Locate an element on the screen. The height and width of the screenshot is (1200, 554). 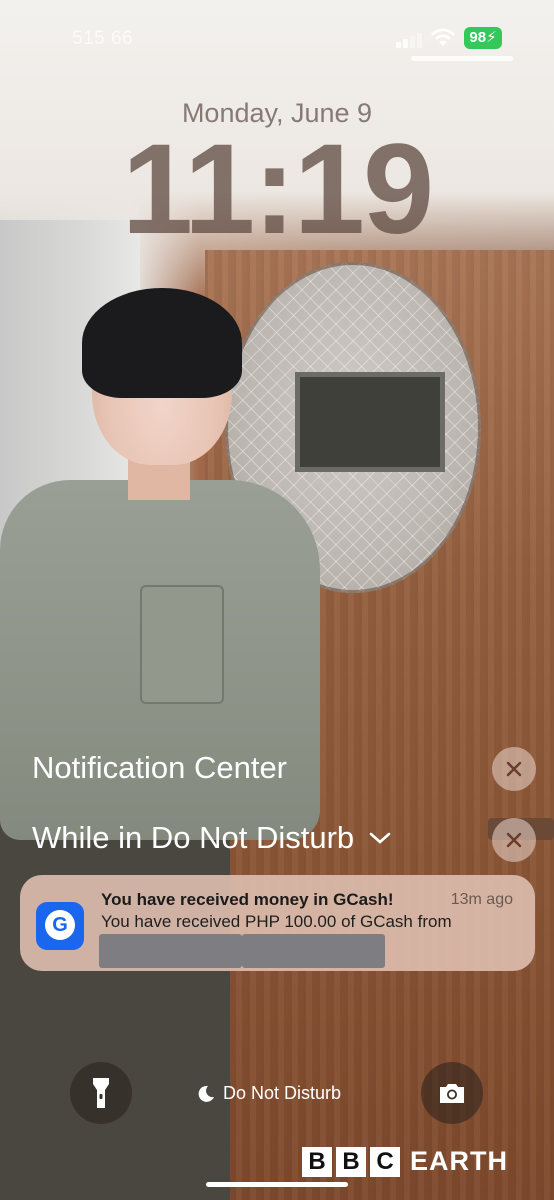
focus-group-header: While in Do Not Disturb is located at coordinates (212, 838).